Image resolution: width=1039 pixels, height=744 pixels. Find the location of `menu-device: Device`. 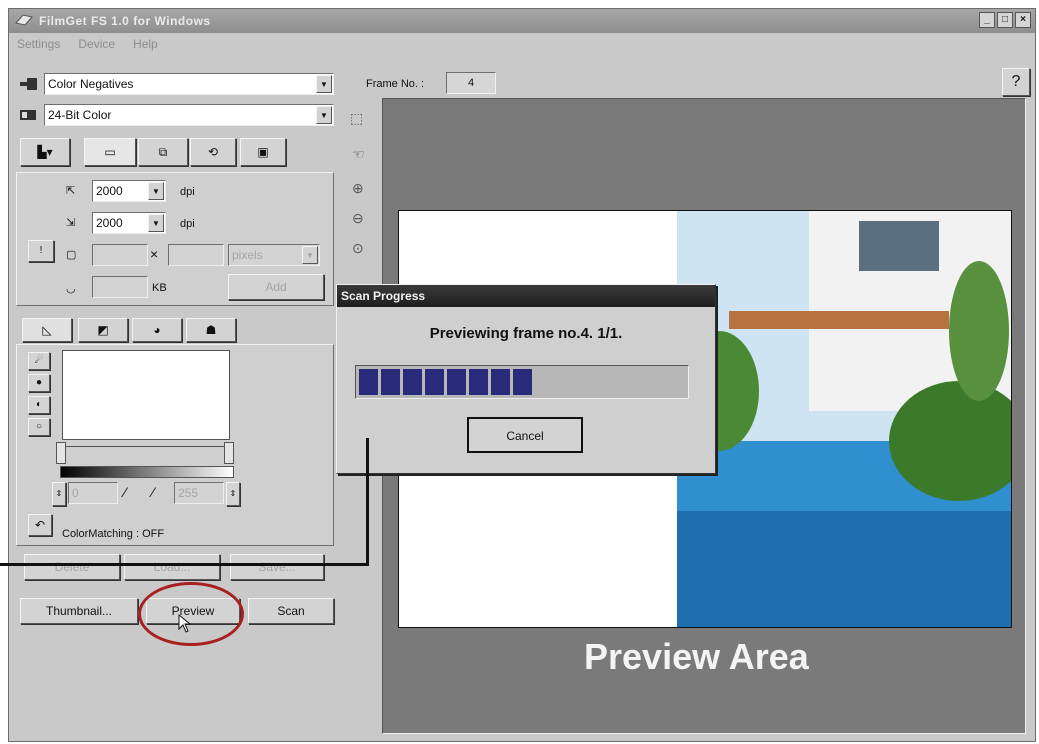

menu-device: Device is located at coordinates (96, 44).